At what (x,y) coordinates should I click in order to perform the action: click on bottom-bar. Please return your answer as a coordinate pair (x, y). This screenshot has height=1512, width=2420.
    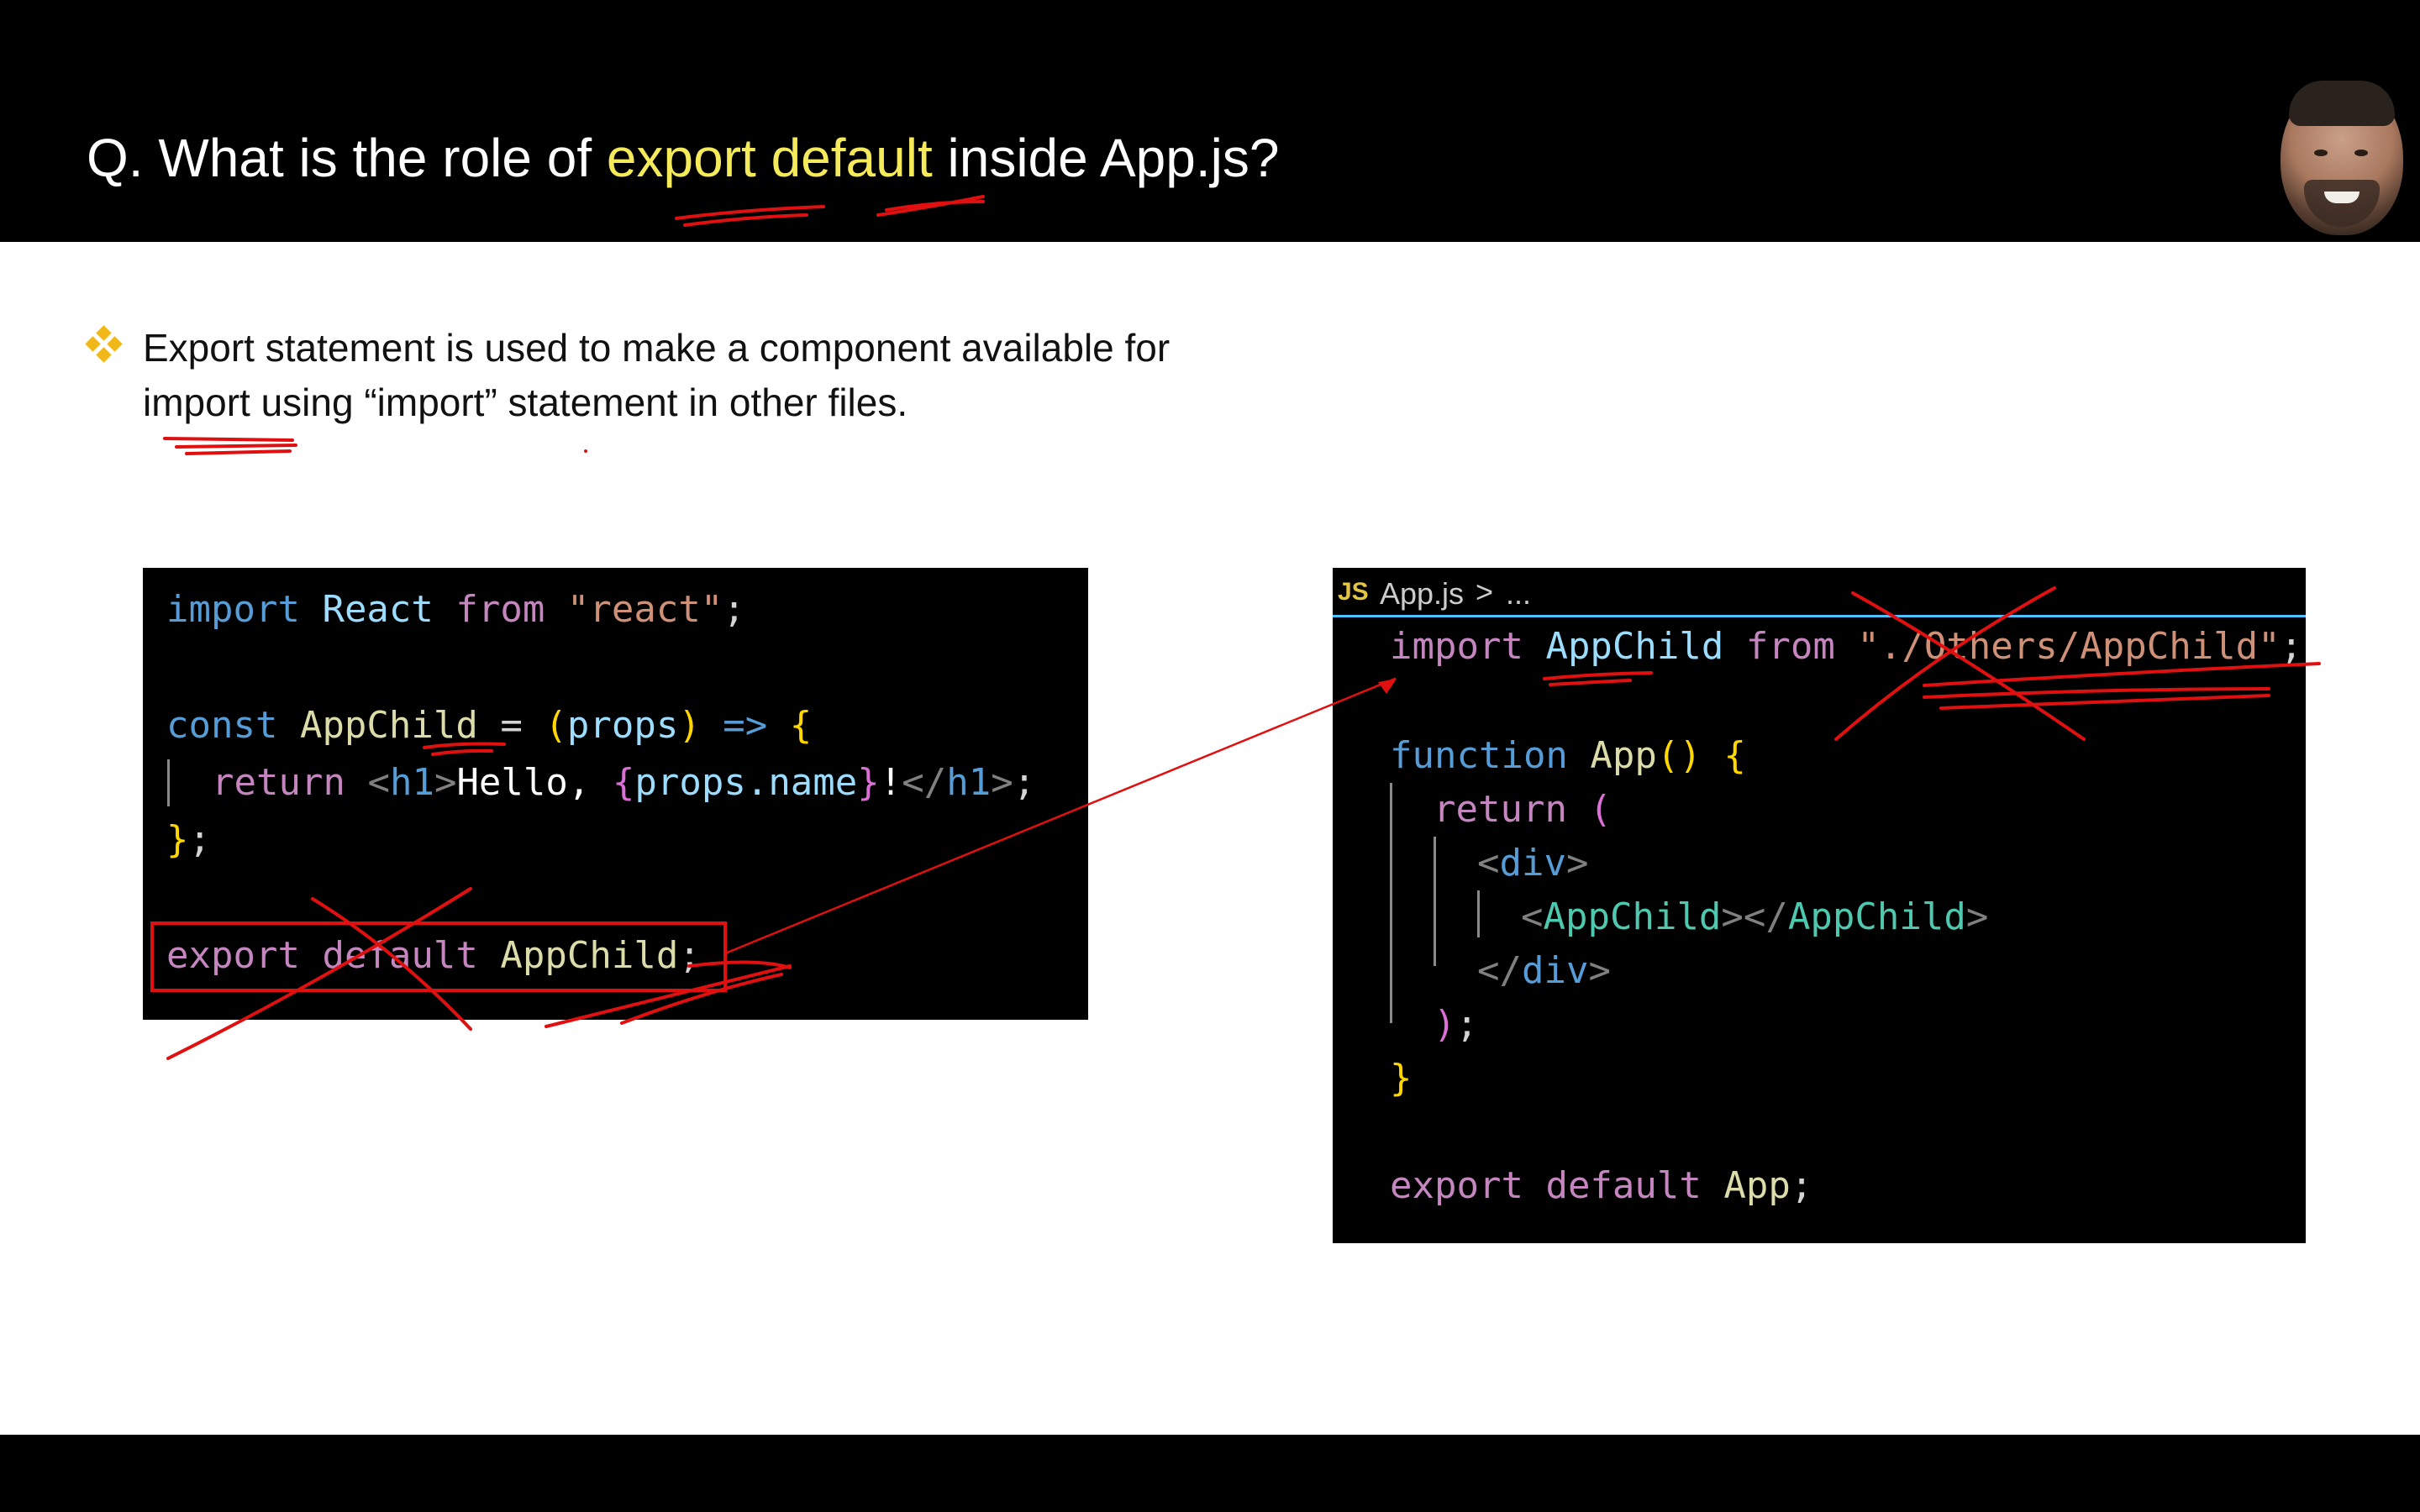
    Looking at the image, I should click on (1210, 1473).